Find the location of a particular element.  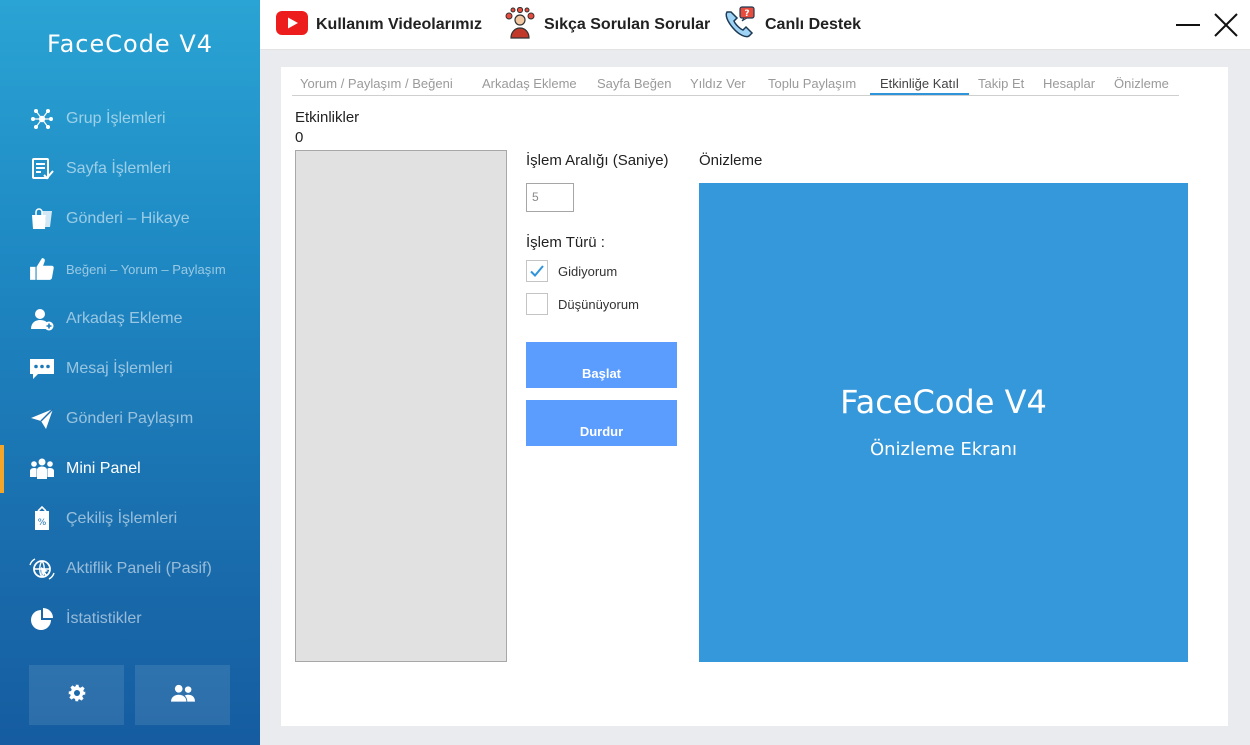

events-count: 0 is located at coordinates (299, 137).